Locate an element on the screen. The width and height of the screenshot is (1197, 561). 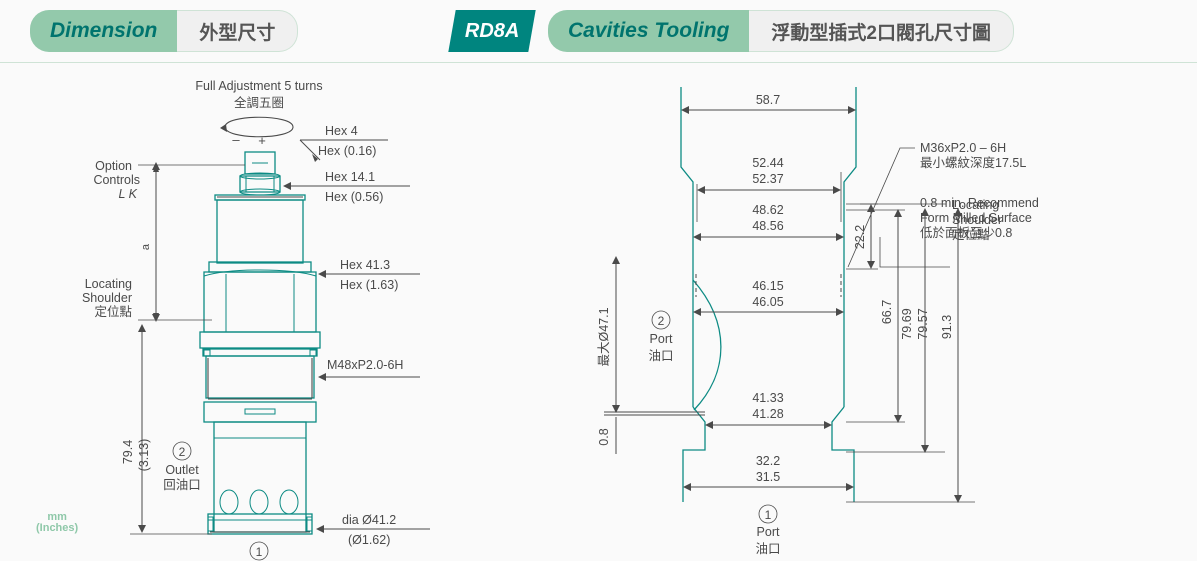
callout-dia-line2: (Ø1.62) is located at coordinates (369, 540).